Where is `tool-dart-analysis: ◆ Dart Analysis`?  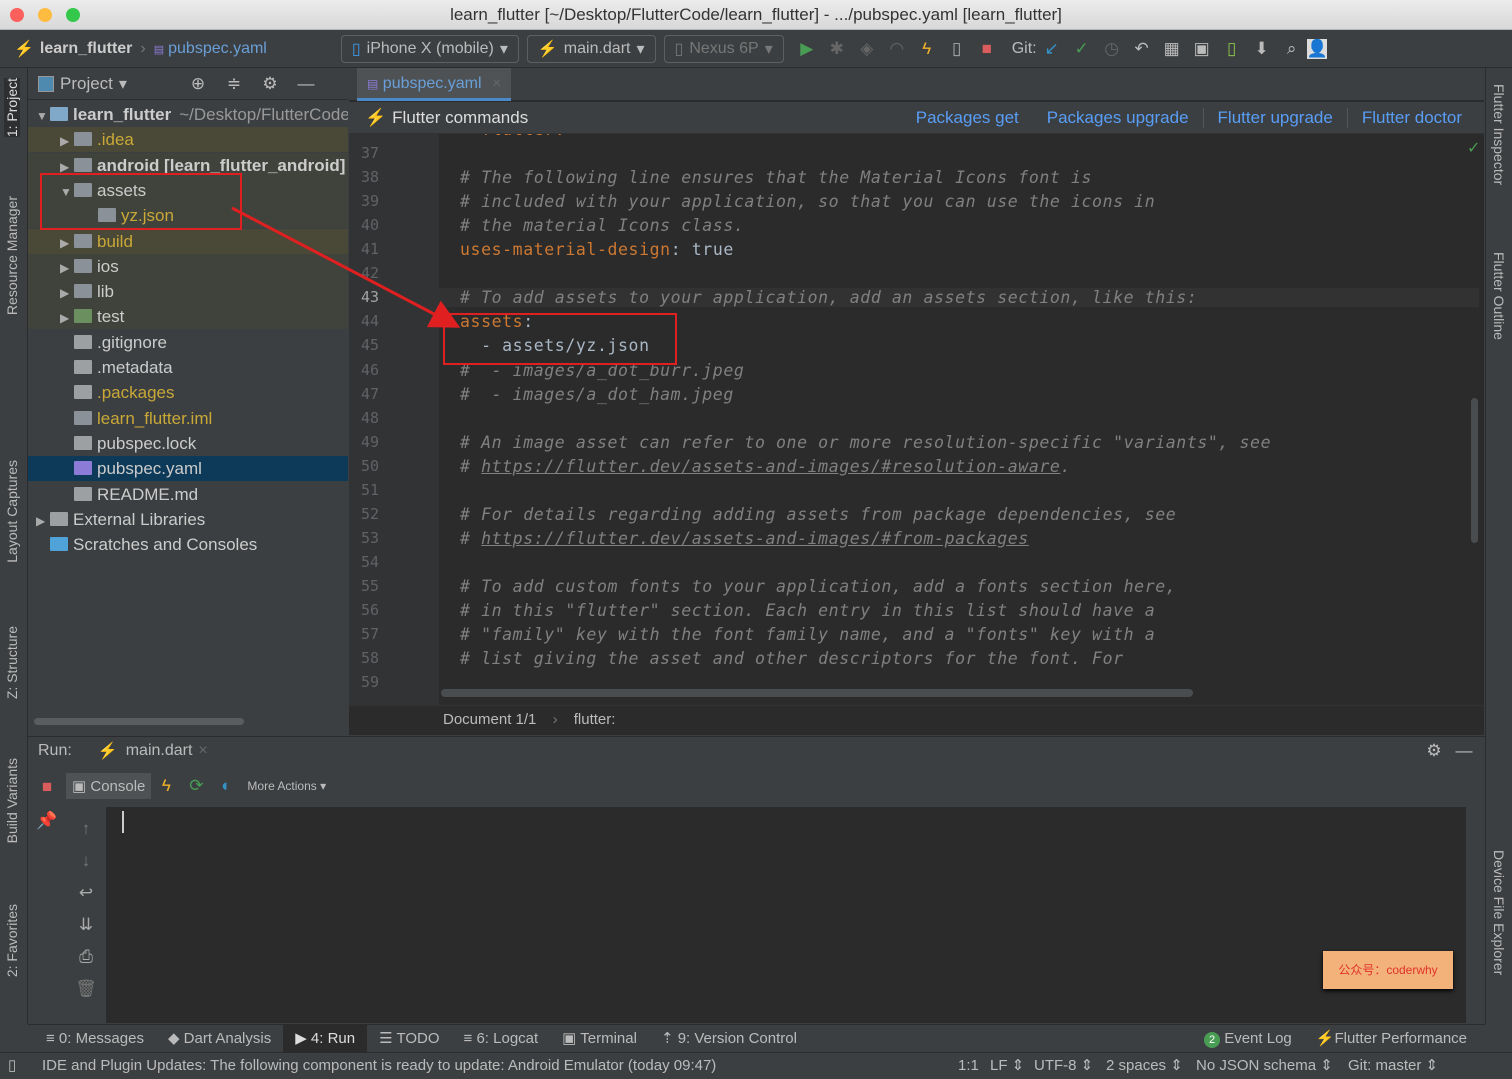
tool-dart-analysis: ◆ Dart Analysis is located at coordinates (219, 1039).